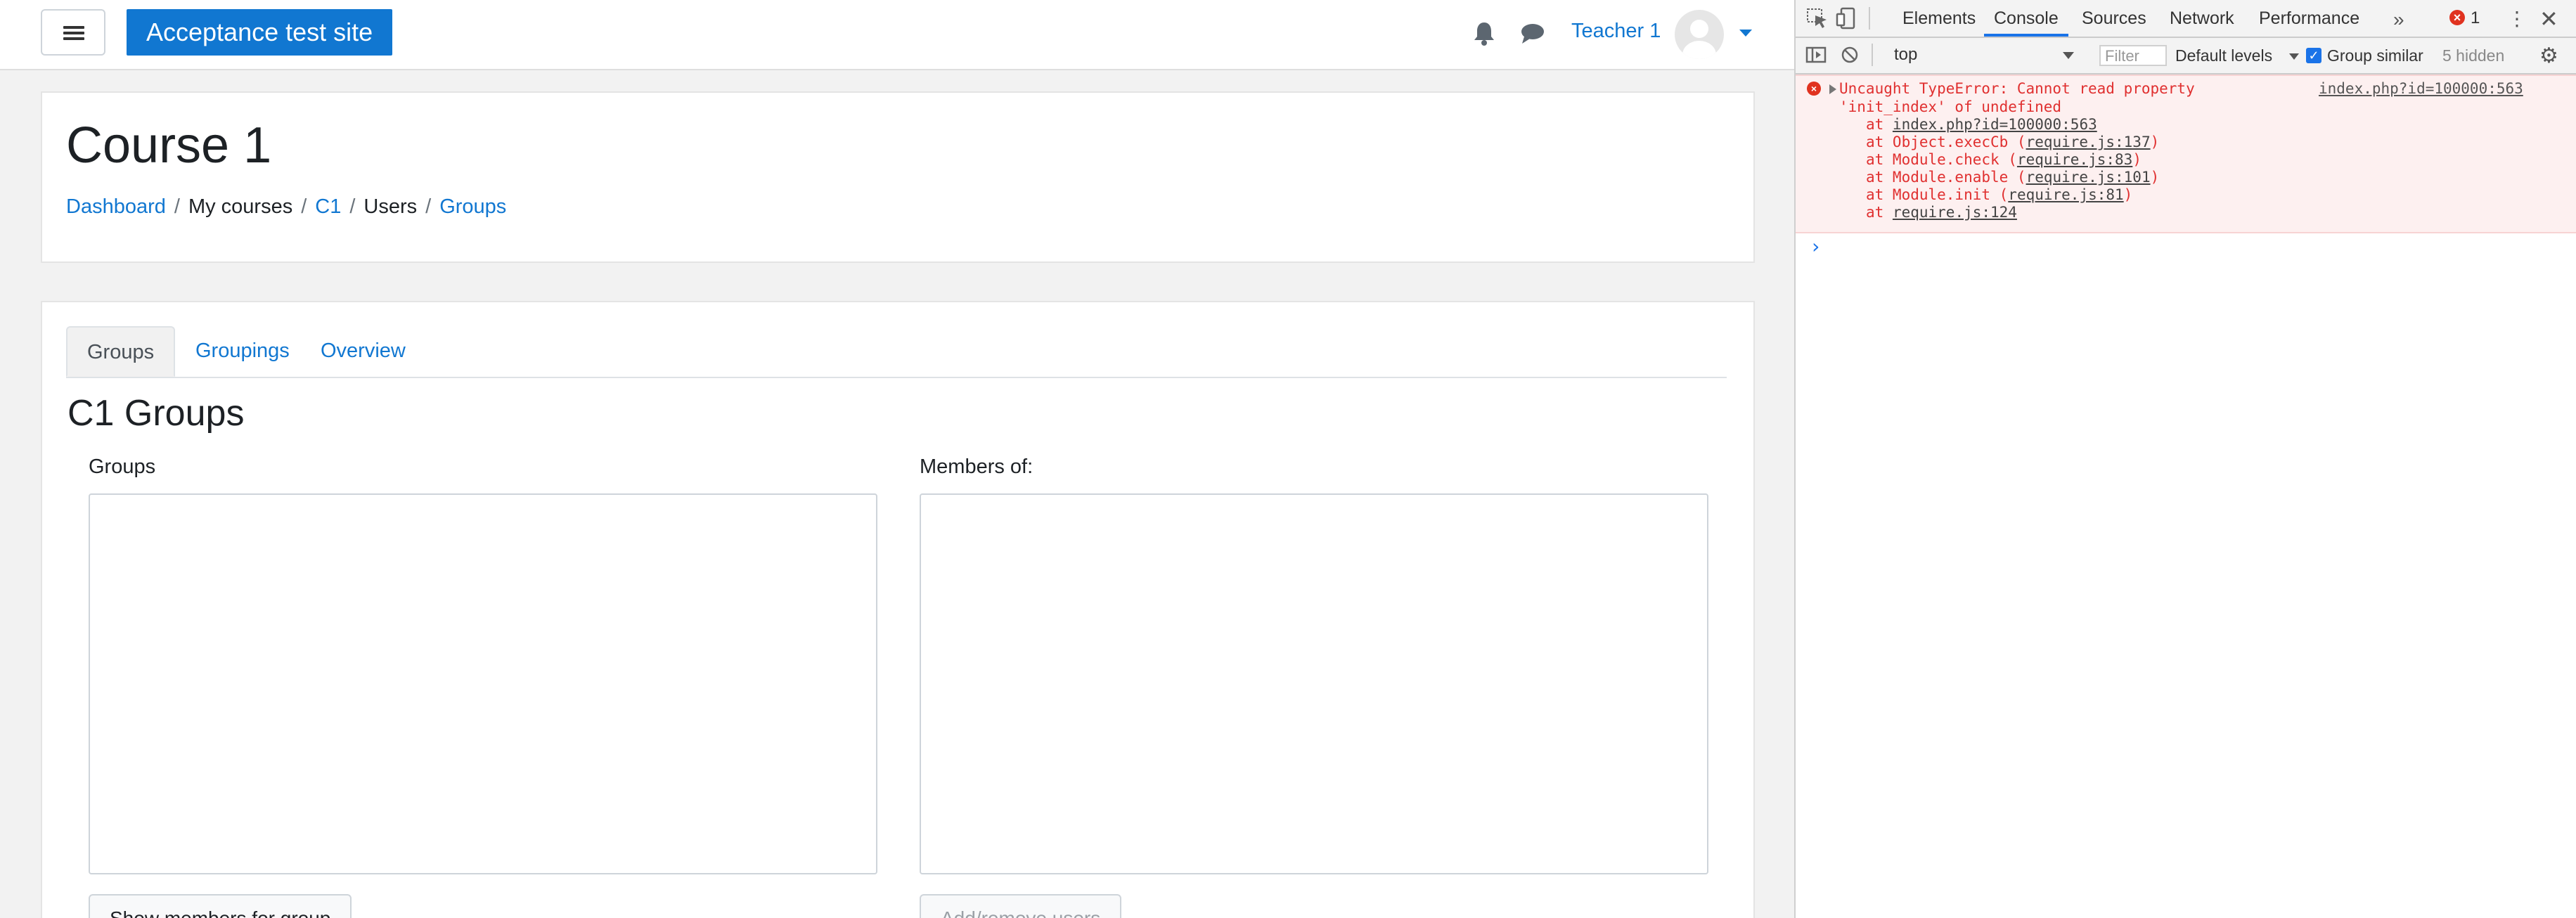  What do you see at coordinates (976, 466) in the screenshot?
I see `members-label: Members of:` at bounding box center [976, 466].